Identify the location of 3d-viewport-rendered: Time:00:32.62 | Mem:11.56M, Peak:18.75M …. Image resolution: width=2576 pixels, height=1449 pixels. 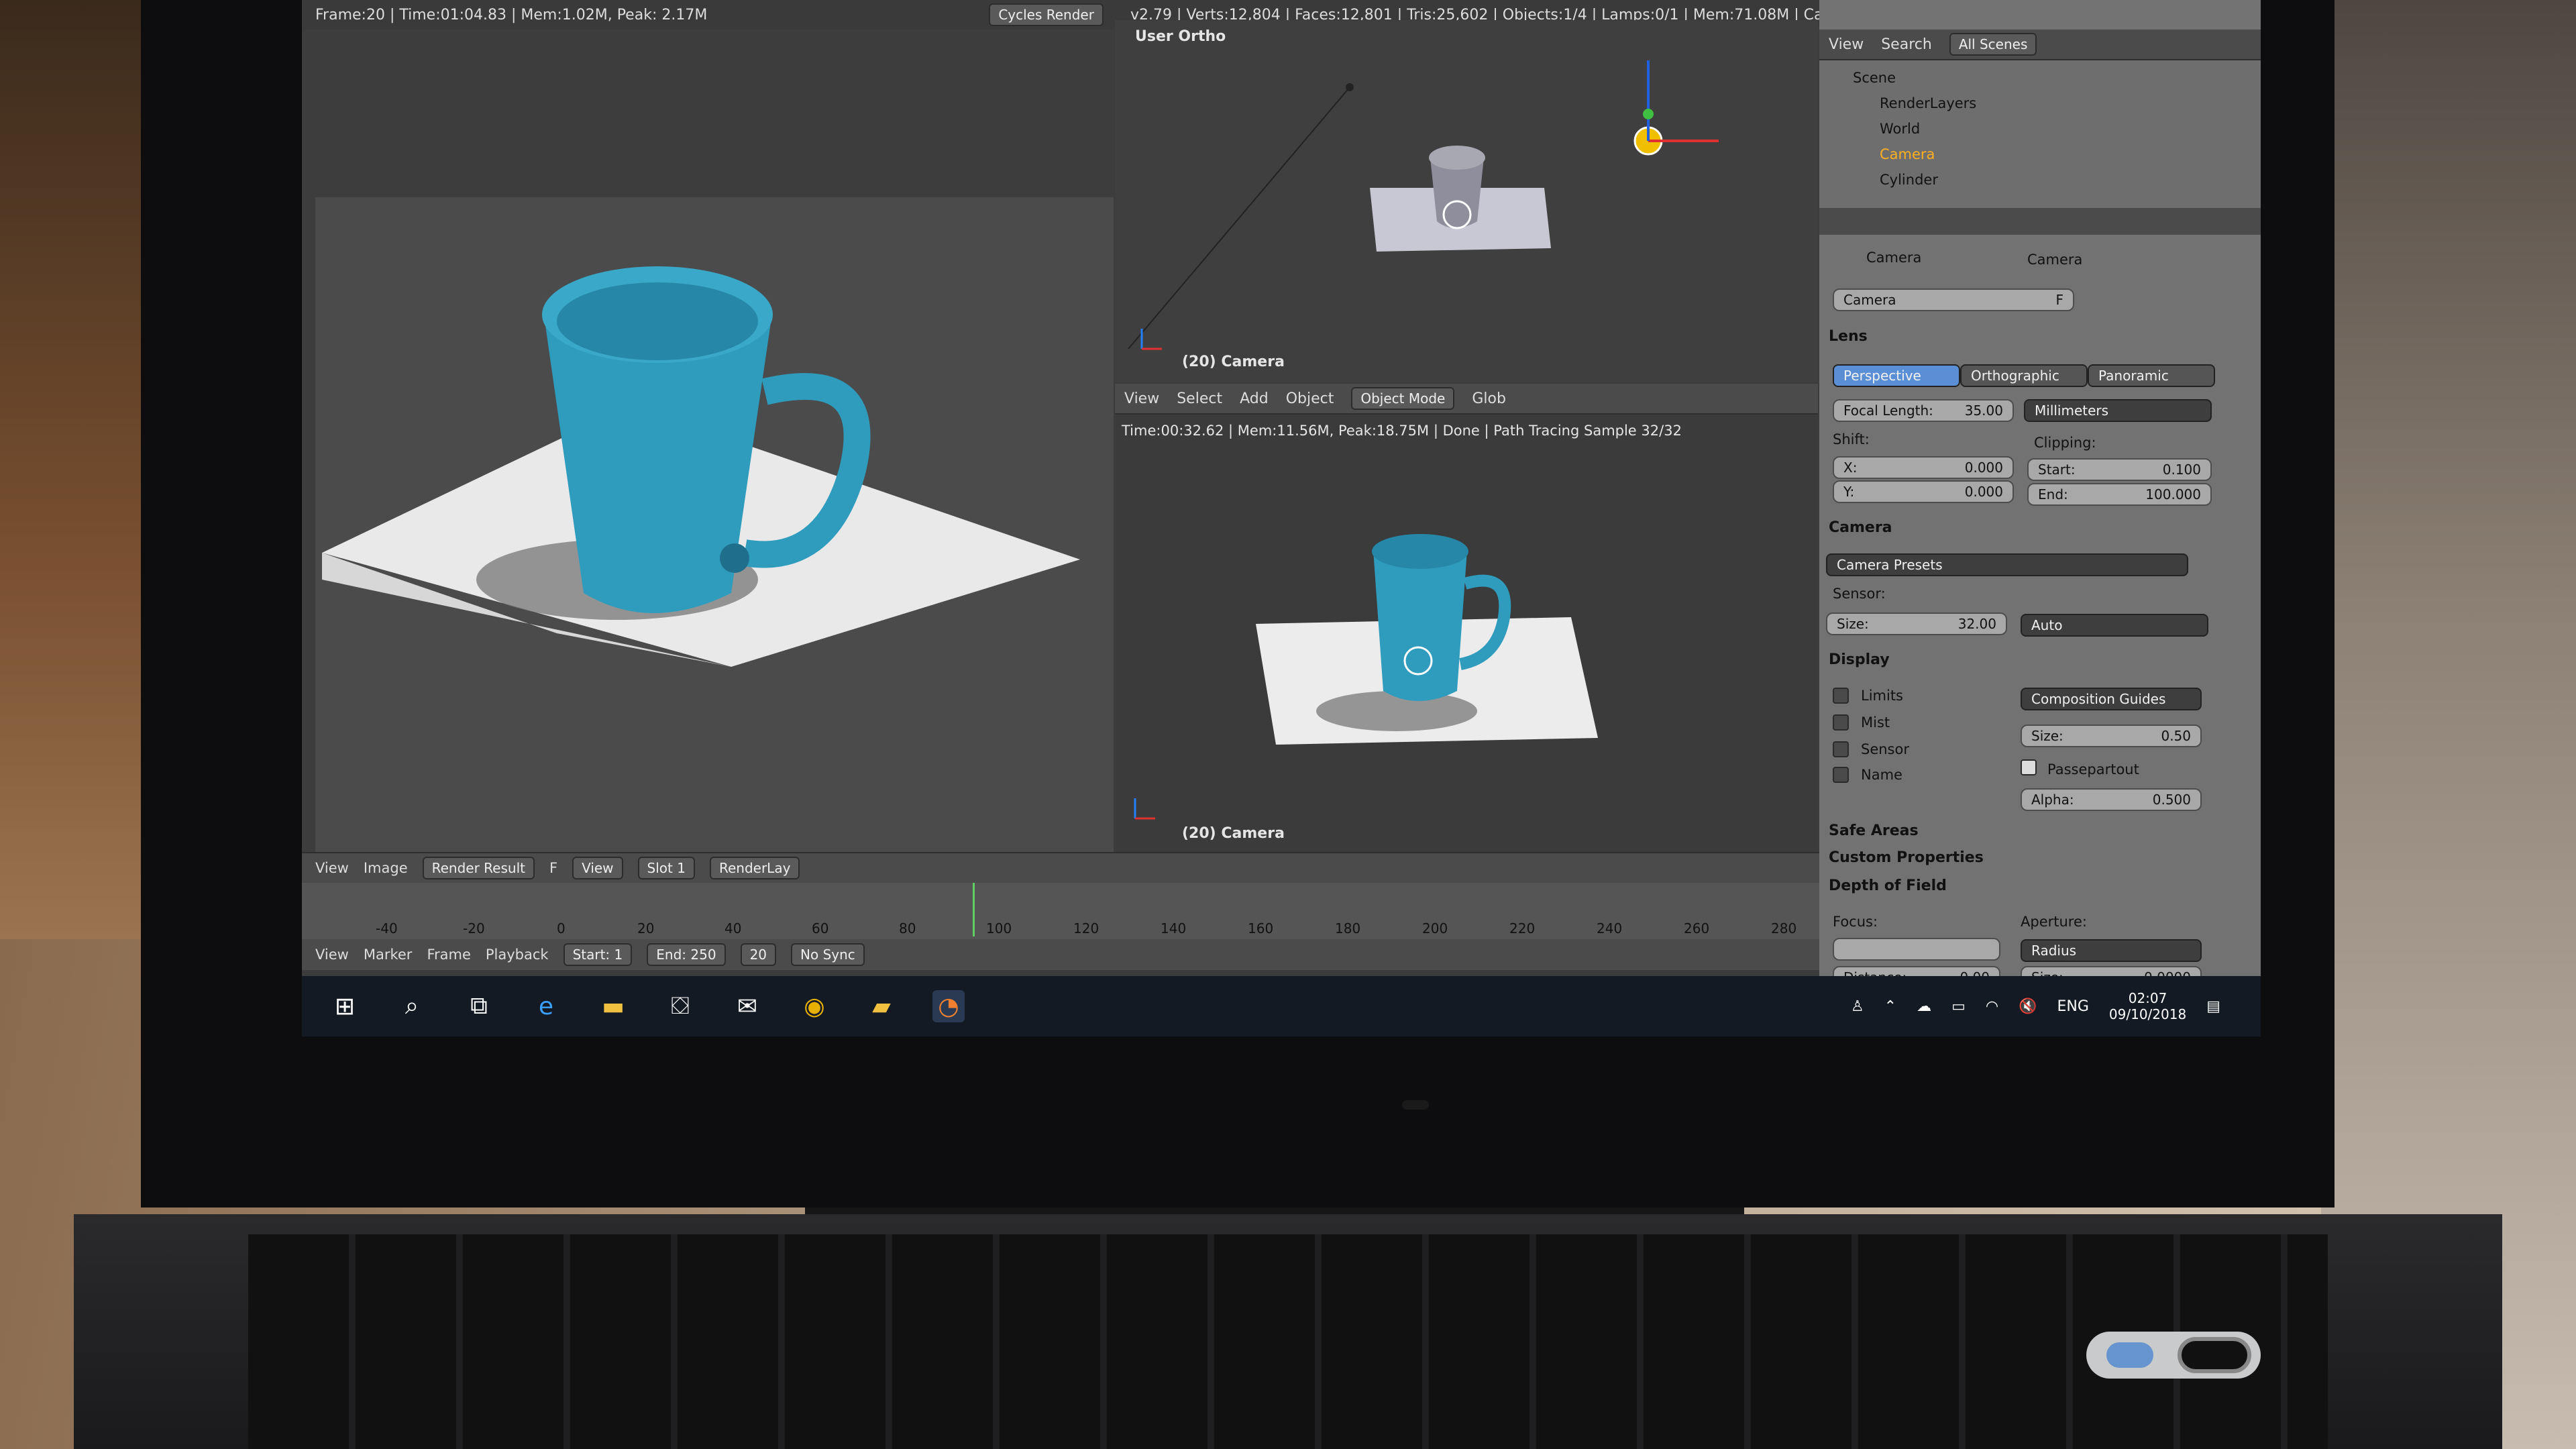
(1466, 634).